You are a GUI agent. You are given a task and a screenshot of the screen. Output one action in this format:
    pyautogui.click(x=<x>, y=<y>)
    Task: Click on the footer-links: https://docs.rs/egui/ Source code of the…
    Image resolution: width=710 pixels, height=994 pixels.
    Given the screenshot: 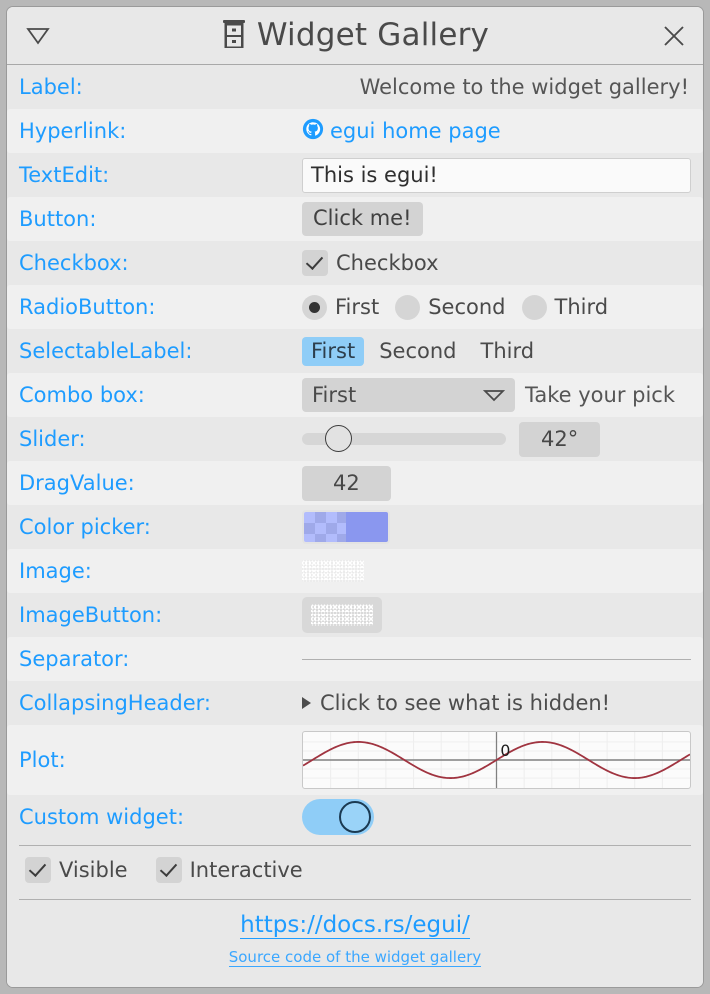 What is the action you would take?
    pyautogui.click(x=355, y=934)
    